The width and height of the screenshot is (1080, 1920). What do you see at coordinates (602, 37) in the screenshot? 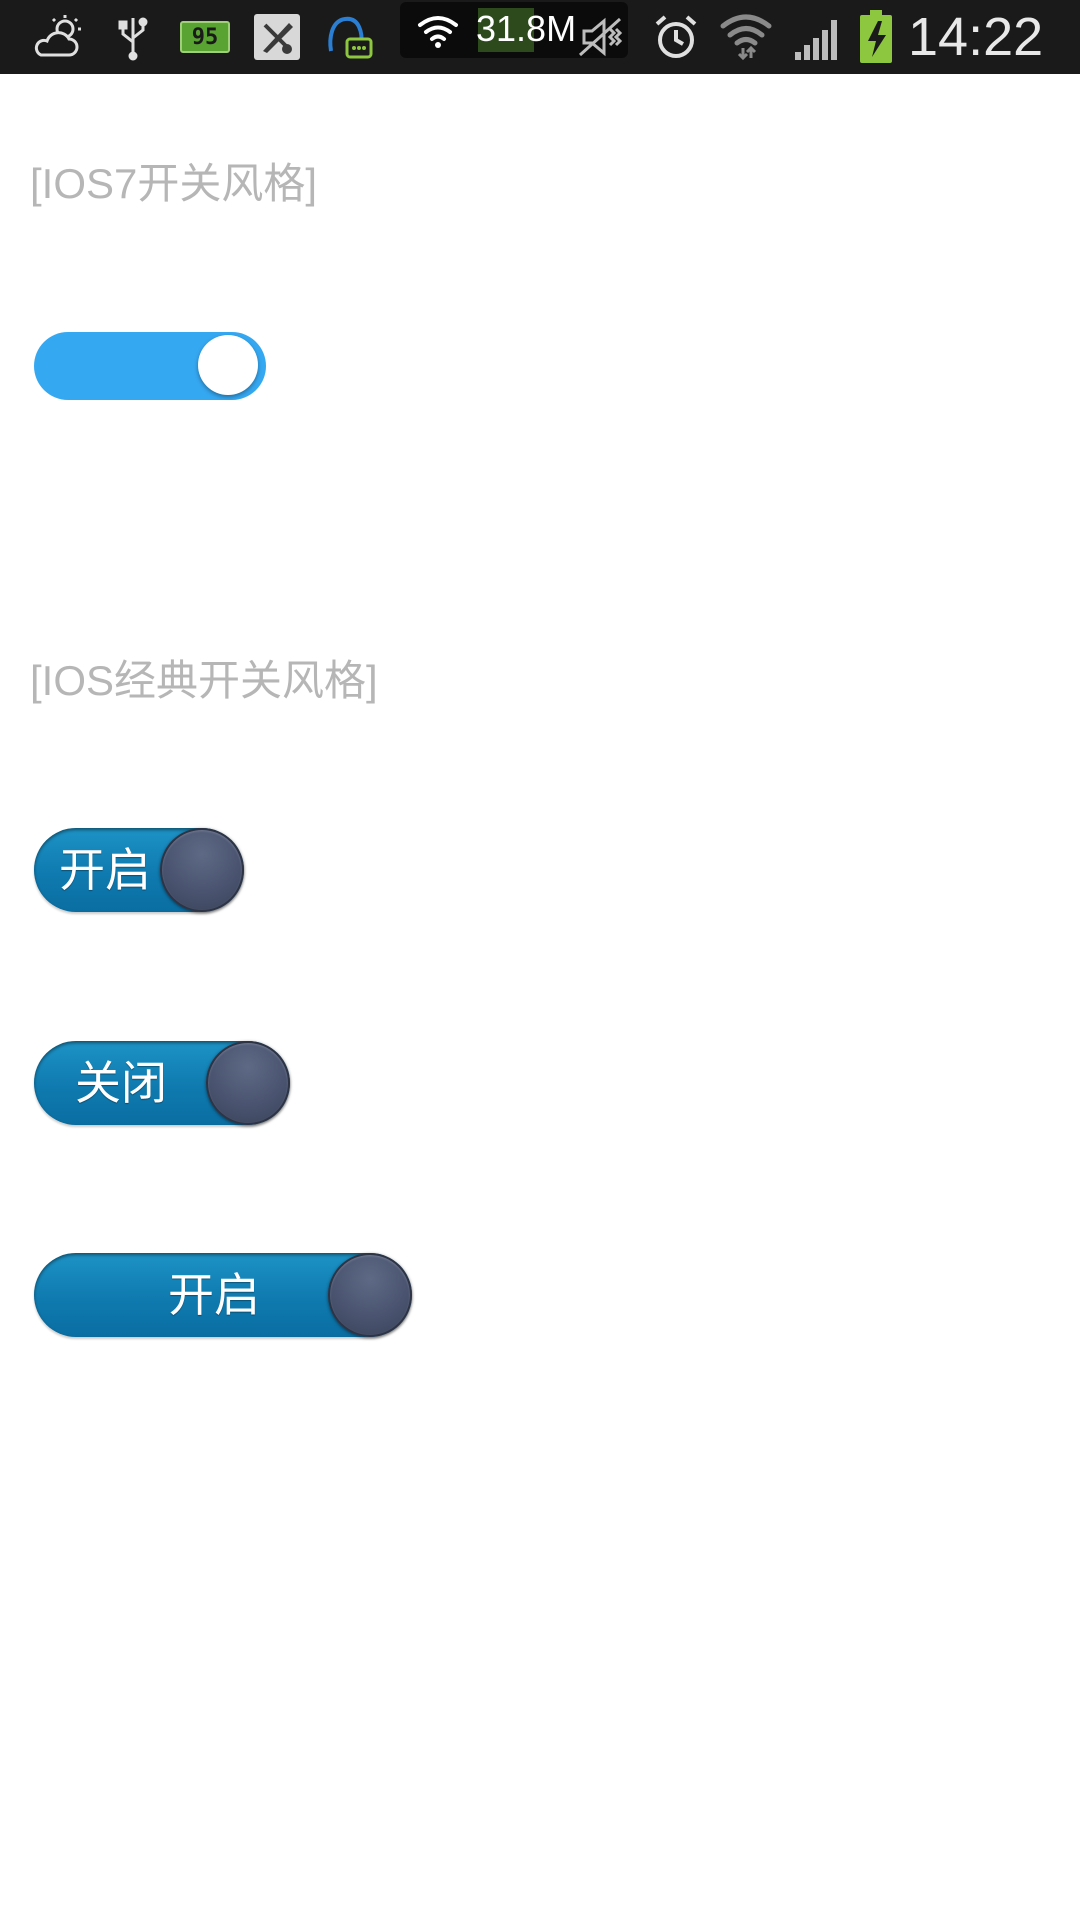
I see `mute-icon` at bounding box center [602, 37].